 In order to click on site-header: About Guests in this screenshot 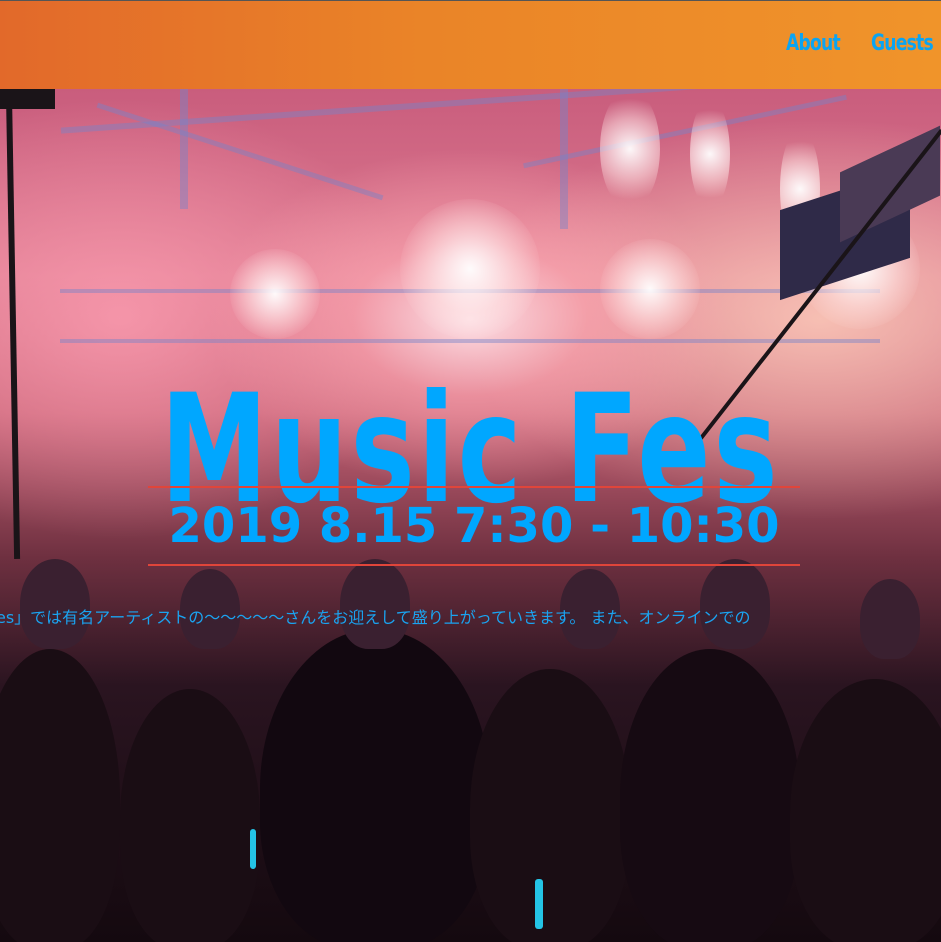, I will do `click(470, 44)`.